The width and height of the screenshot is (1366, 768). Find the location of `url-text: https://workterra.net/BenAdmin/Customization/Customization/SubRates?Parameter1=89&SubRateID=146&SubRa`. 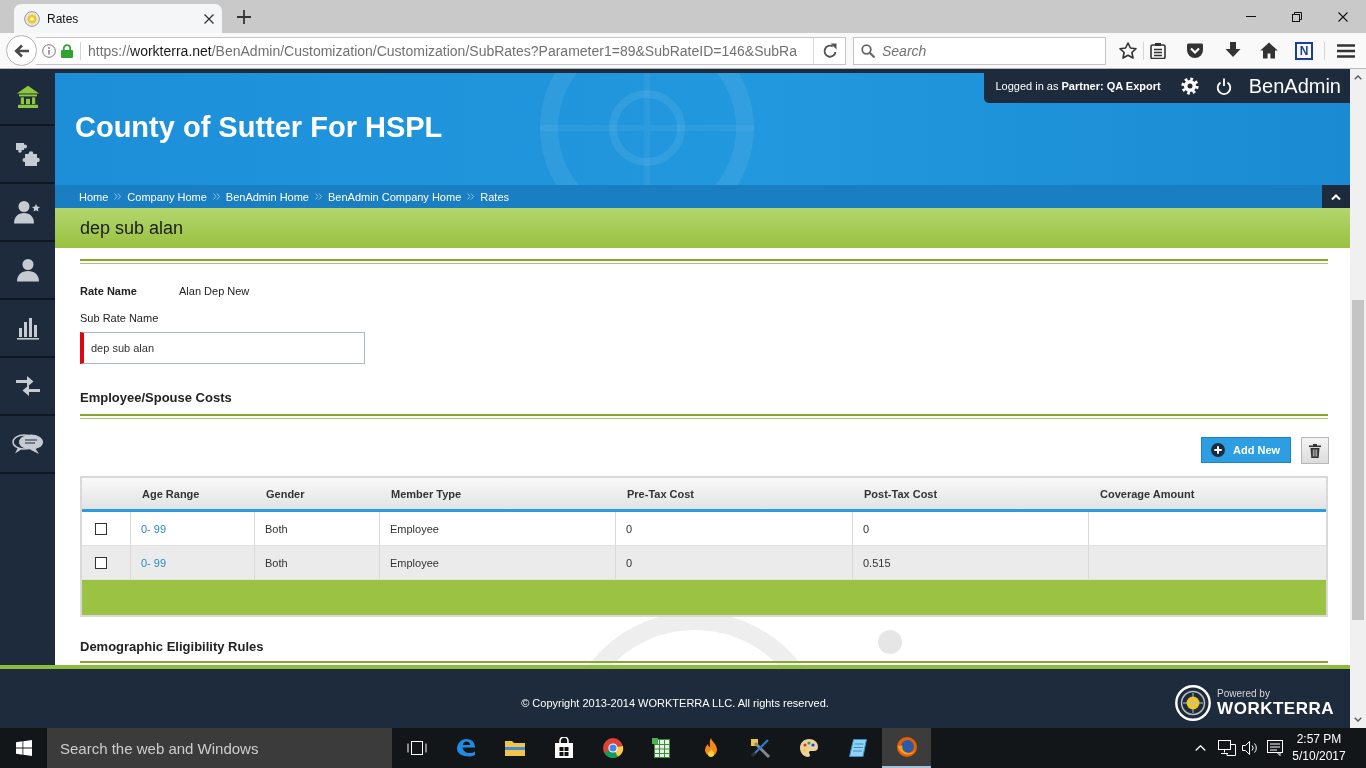

url-text: https://workterra.net/BenAdmin/Customization/Customization/SubRates?Parameter1=89&SubRateID=146&SubRa is located at coordinates (442, 50).